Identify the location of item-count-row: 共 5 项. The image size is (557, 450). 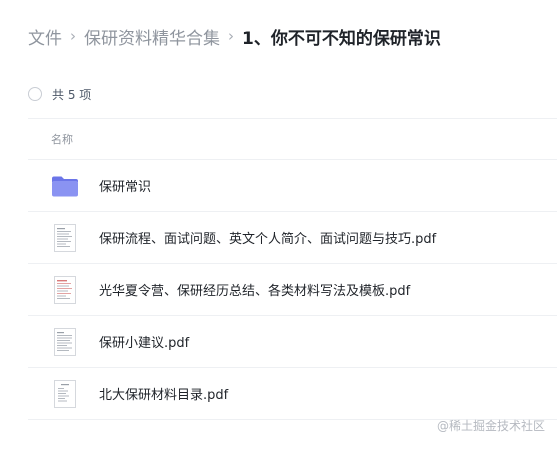
(59, 94).